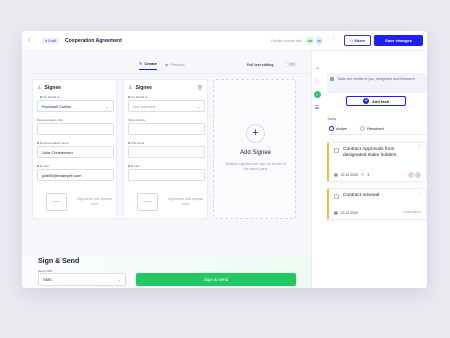 This screenshot has height=338, width=450. Describe the element at coordinates (376, 101) in the screenshot. I see `add-task-button: + Add task` at that location.